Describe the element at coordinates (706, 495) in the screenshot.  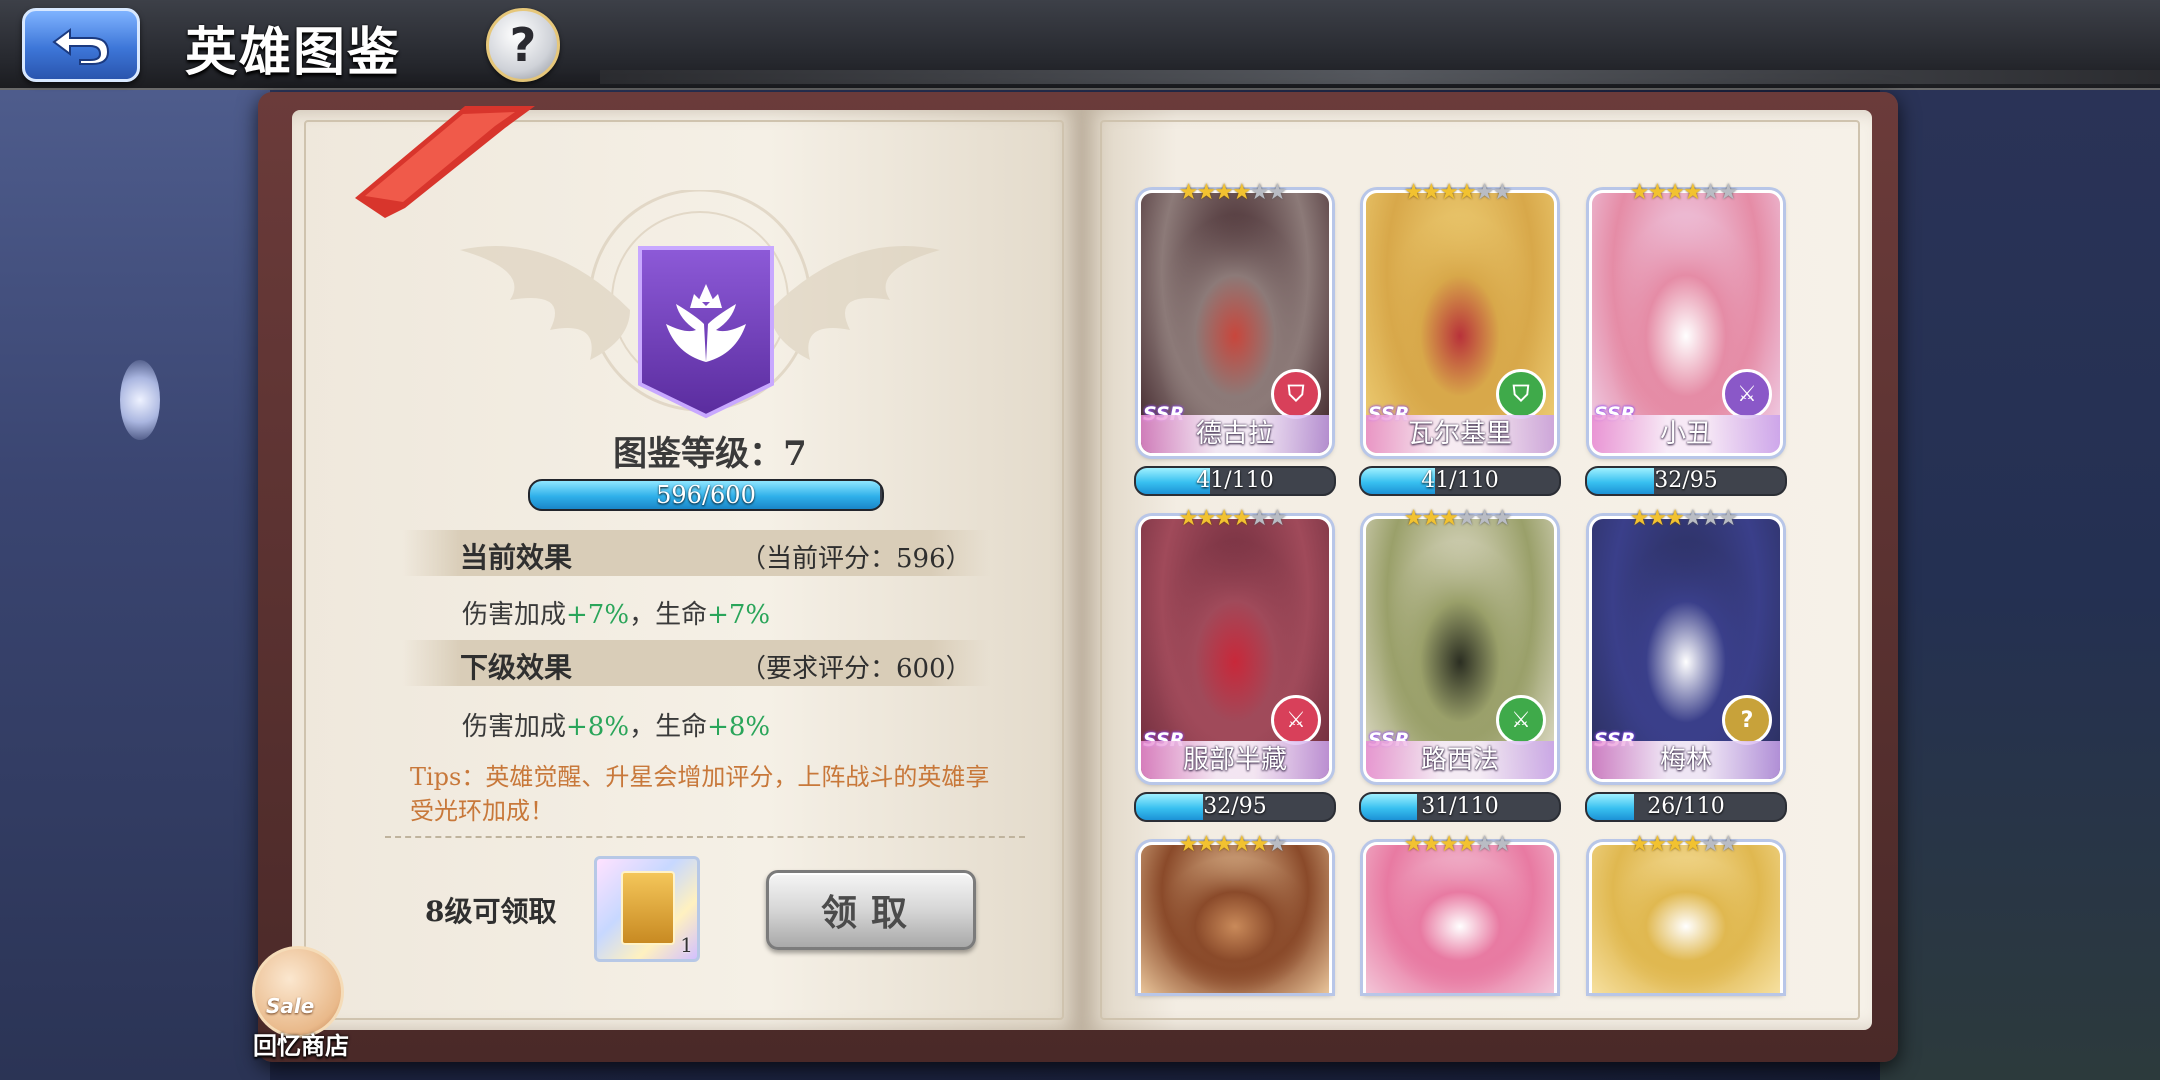
I see `album-progress-bar: 596/600` at that location.